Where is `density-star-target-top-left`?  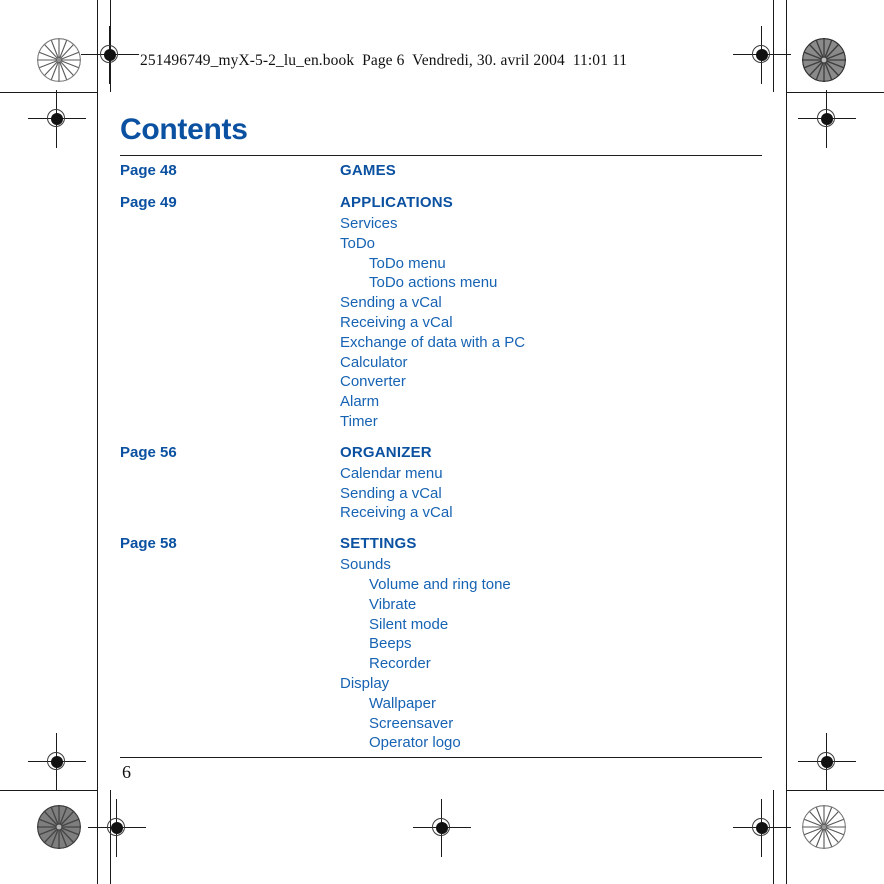
density-star-target-top-left is located at coordinates (59, 60).